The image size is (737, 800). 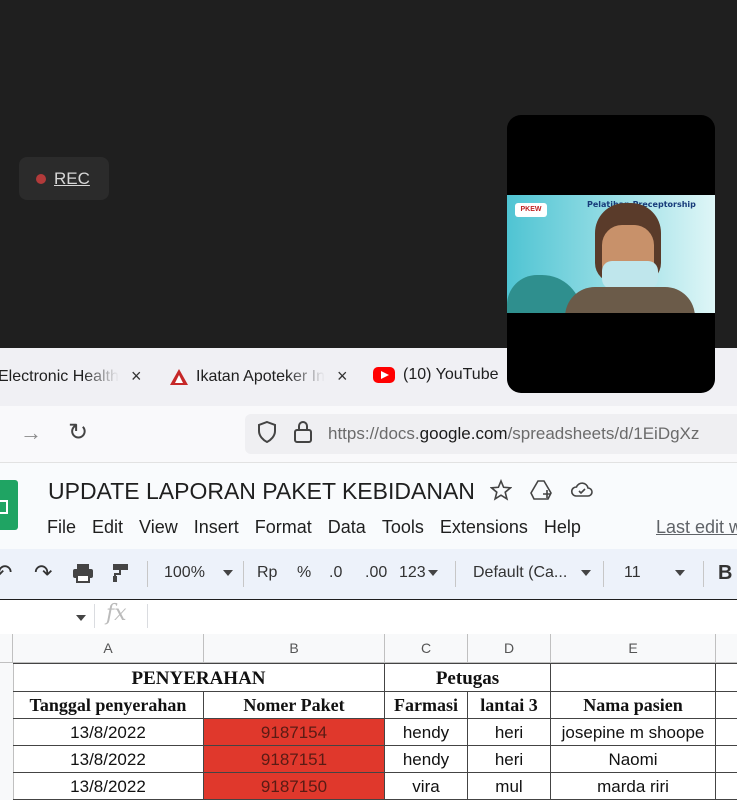 What do you see at coordinates (294, 732) in the screenshot?
I see `cell-nomer-paket: 9187154` at bounding box center [294, 732].